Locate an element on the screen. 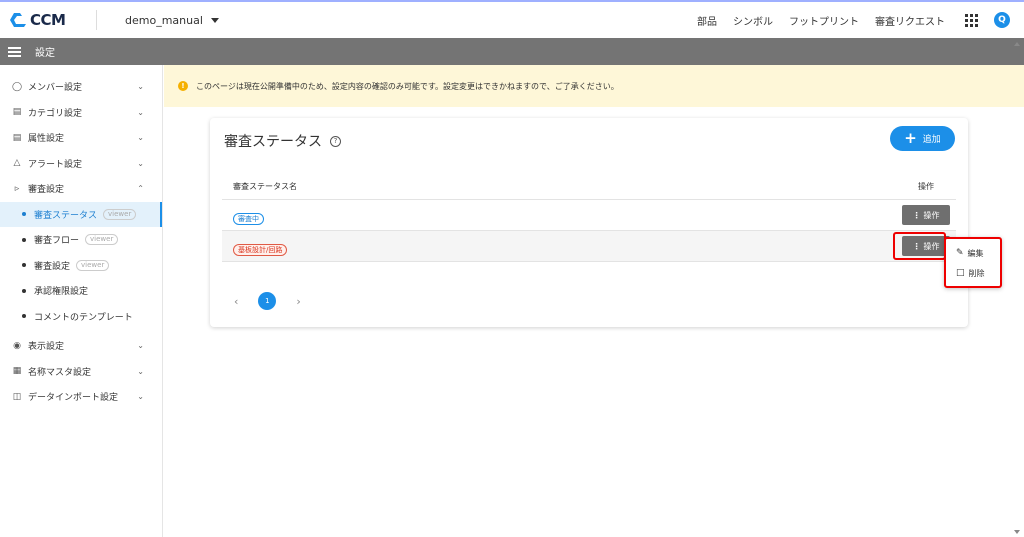 This screenshot has height=537, width=1024. person-icon: ◯ is located at coordinates (17, 86).